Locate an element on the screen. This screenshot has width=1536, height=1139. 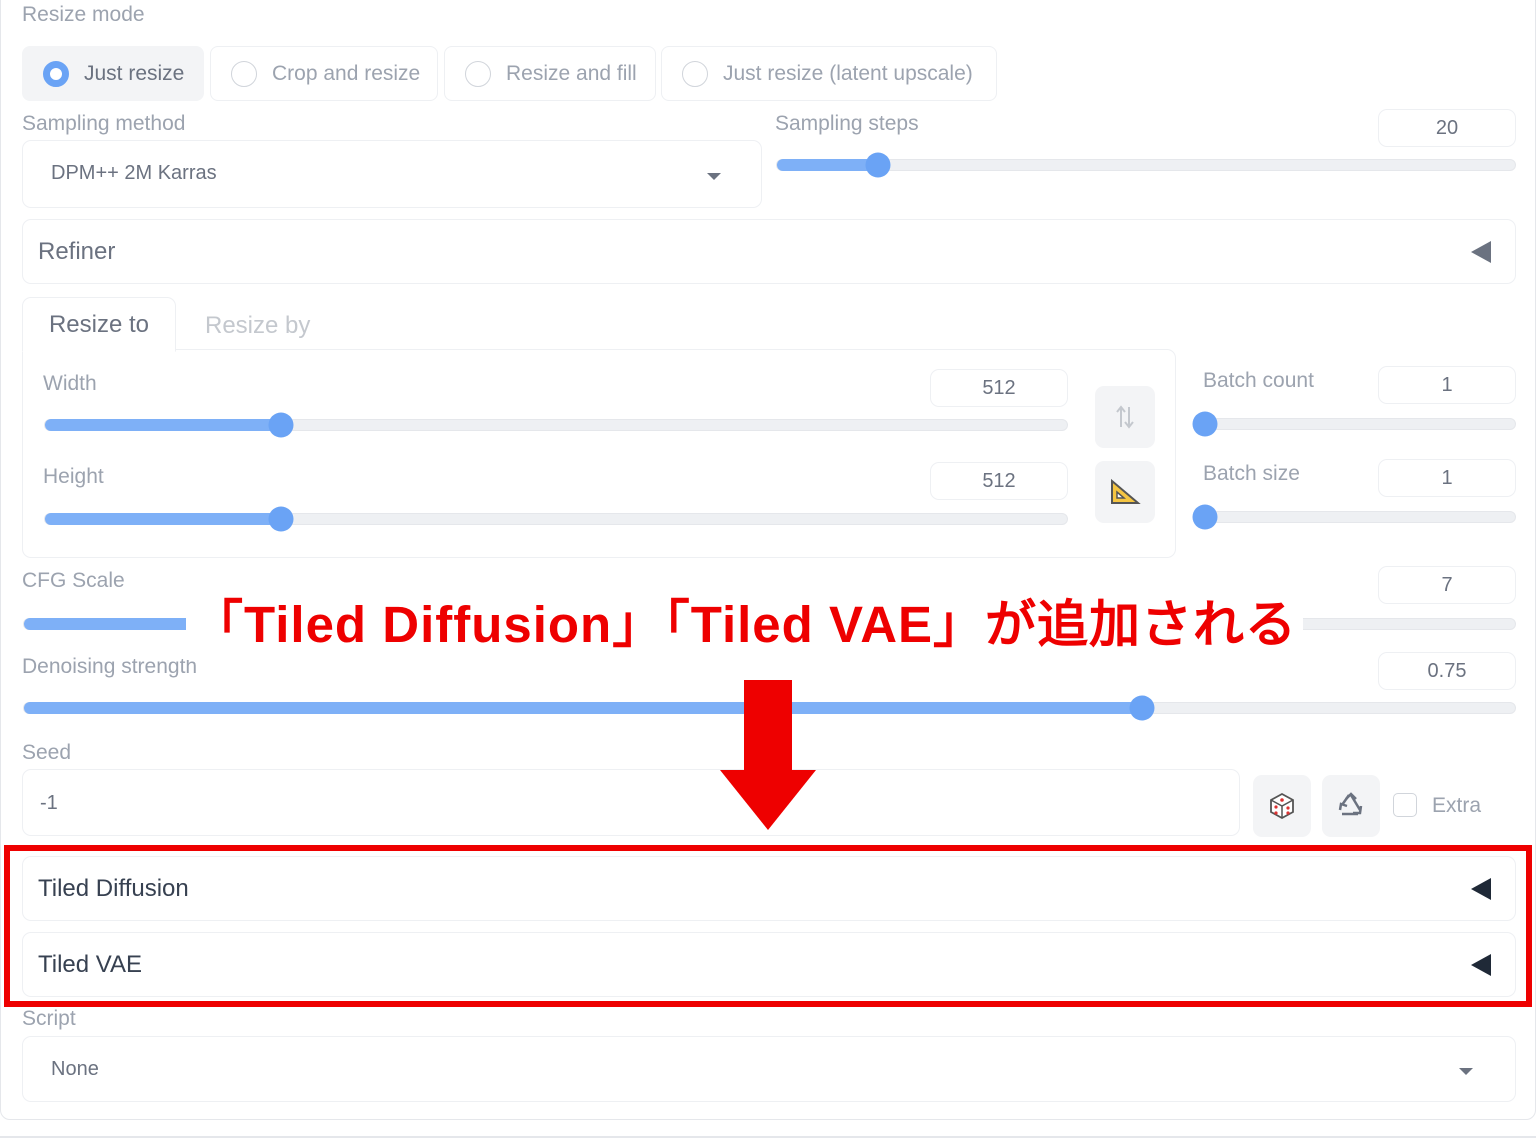
script-value: None is located at coordinates (75, 1069).